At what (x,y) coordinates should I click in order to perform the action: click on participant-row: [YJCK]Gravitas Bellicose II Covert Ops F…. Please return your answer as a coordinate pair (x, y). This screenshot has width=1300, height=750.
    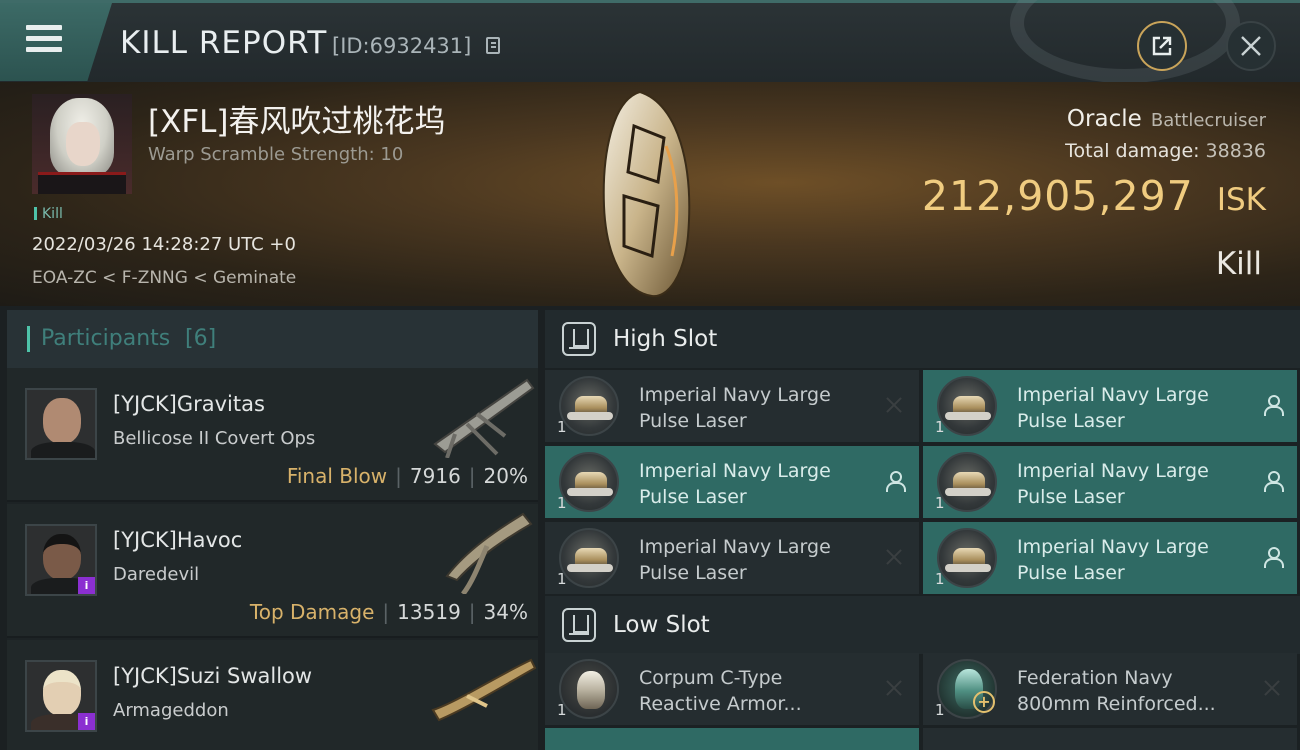
    Looking at the image, I should click on (272, 435).